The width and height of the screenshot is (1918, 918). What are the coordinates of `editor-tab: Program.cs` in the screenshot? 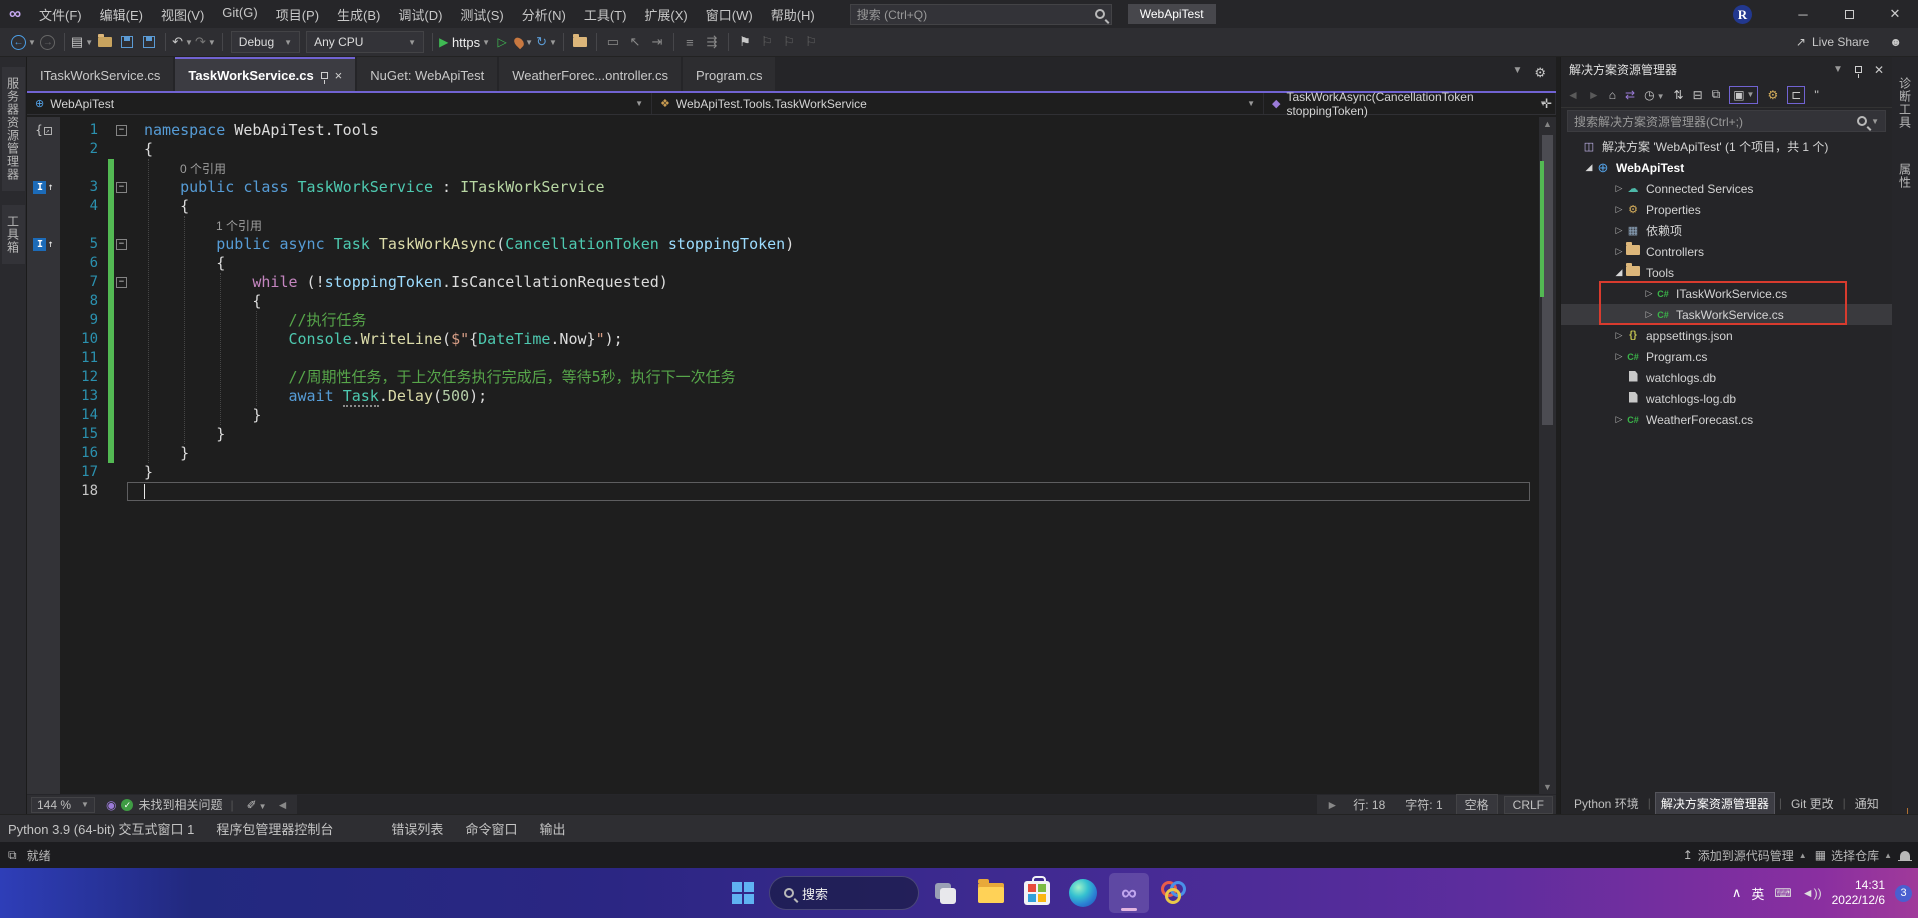 It's located at (729, 74).